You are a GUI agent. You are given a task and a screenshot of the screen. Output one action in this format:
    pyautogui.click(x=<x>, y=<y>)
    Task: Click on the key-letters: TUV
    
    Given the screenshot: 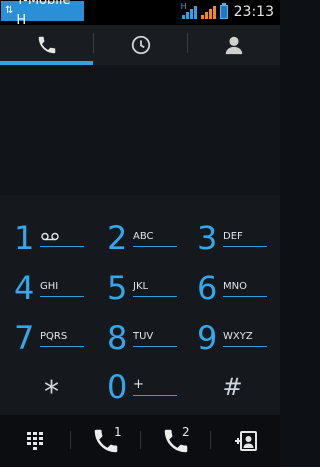 What is the action you would take?
    pyautogui.click(x=143, y=336)
    